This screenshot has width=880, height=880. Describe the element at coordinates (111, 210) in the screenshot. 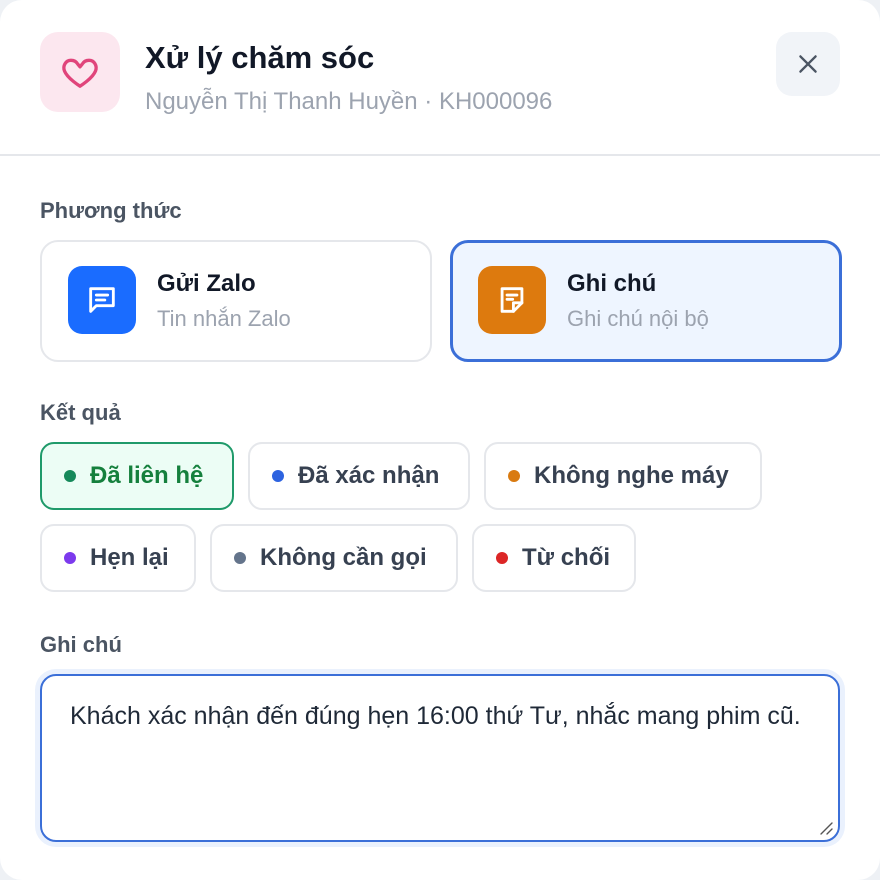

I see `method-label: Phương thức` at that location.